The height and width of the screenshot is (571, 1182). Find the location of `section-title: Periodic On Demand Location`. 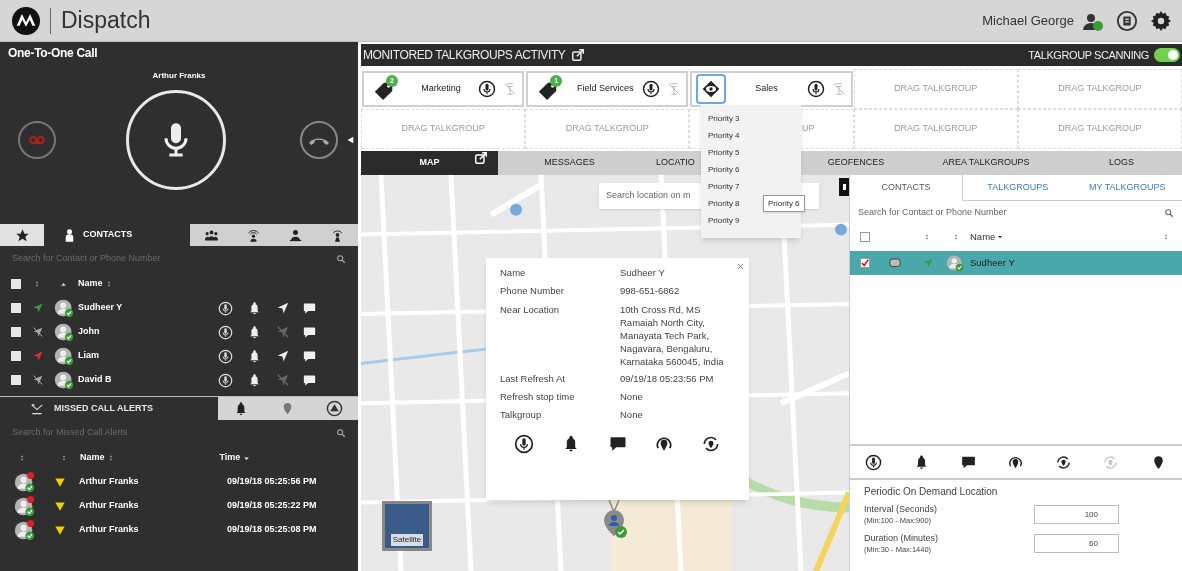

section-title: Periodic On Demand Location is located at coordinates (931, 492).